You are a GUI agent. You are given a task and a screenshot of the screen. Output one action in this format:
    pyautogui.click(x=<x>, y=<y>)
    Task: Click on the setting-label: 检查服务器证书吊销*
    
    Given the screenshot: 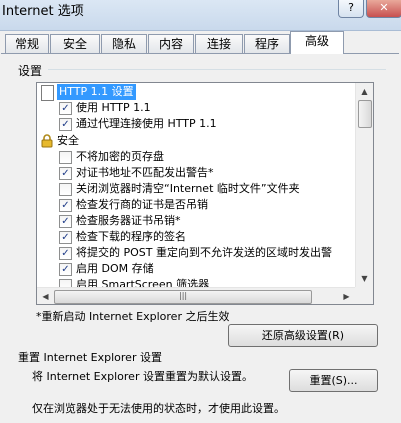 What is the action you would take?
    pyautogui.click(x=128, y=220)
    